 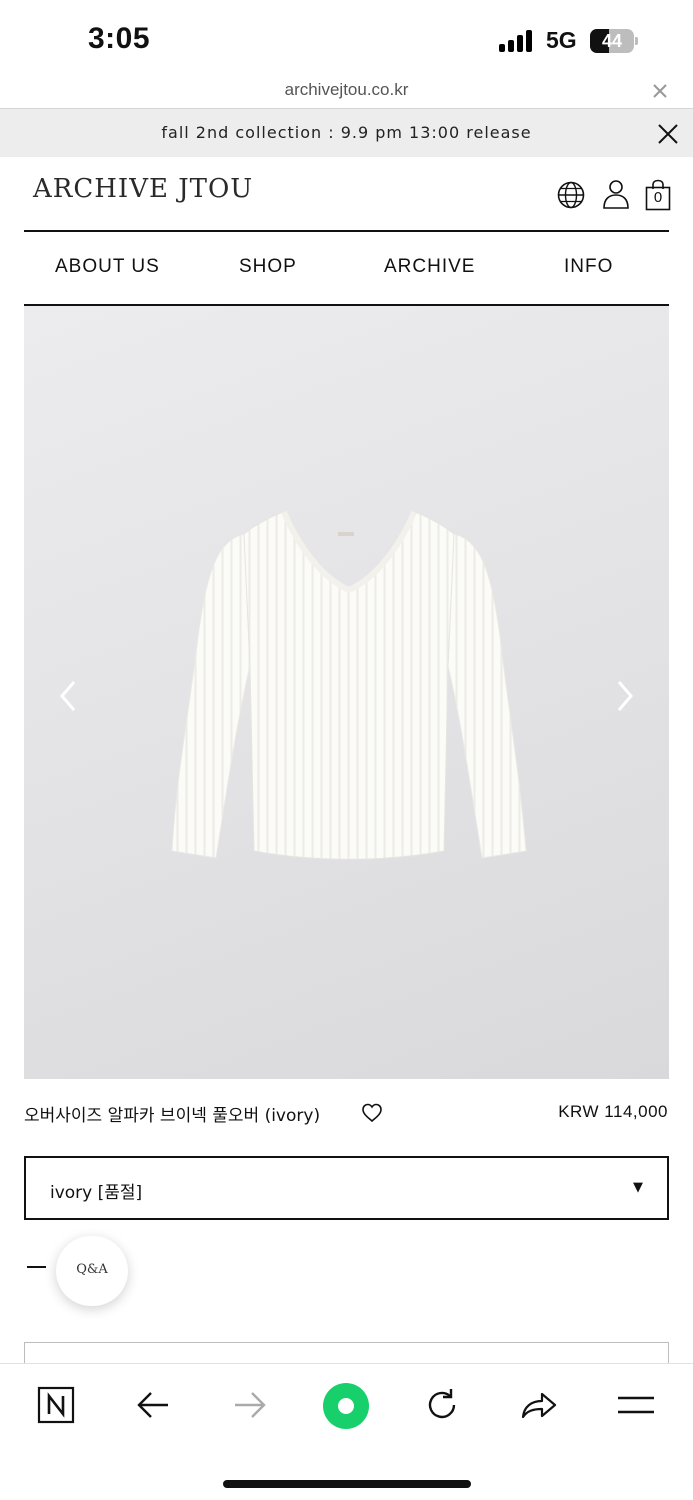 What do you see at coordinates (268, 267) in the screenshot?
I see `nav-shop: SHOP` at bounding box center [268, 267].